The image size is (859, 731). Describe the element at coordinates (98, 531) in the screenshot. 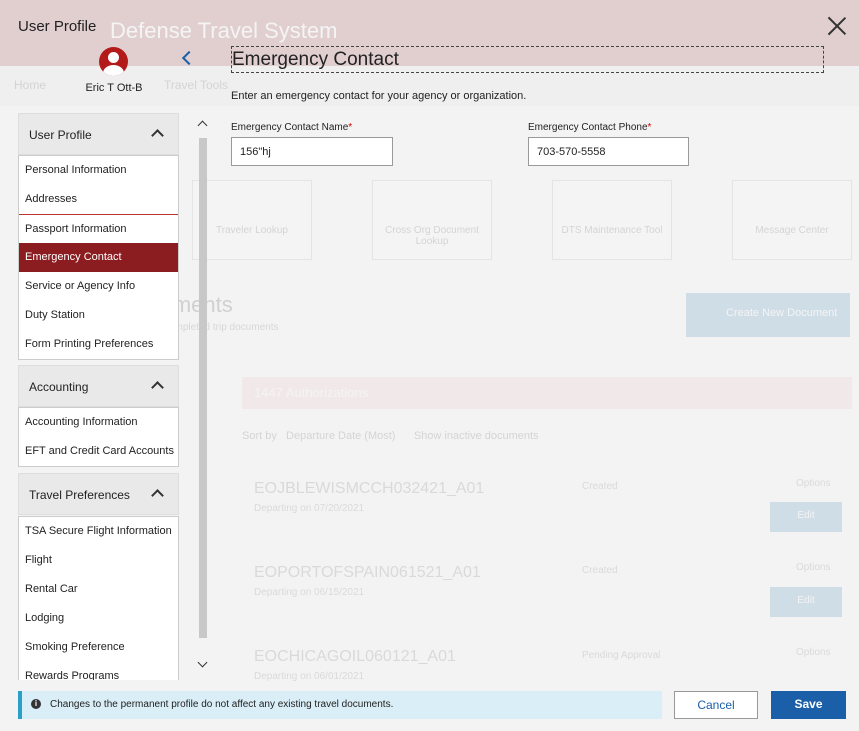

I see `sidebar-item-tsa-secure-flight: TSA Secure Flight Information` at that location.